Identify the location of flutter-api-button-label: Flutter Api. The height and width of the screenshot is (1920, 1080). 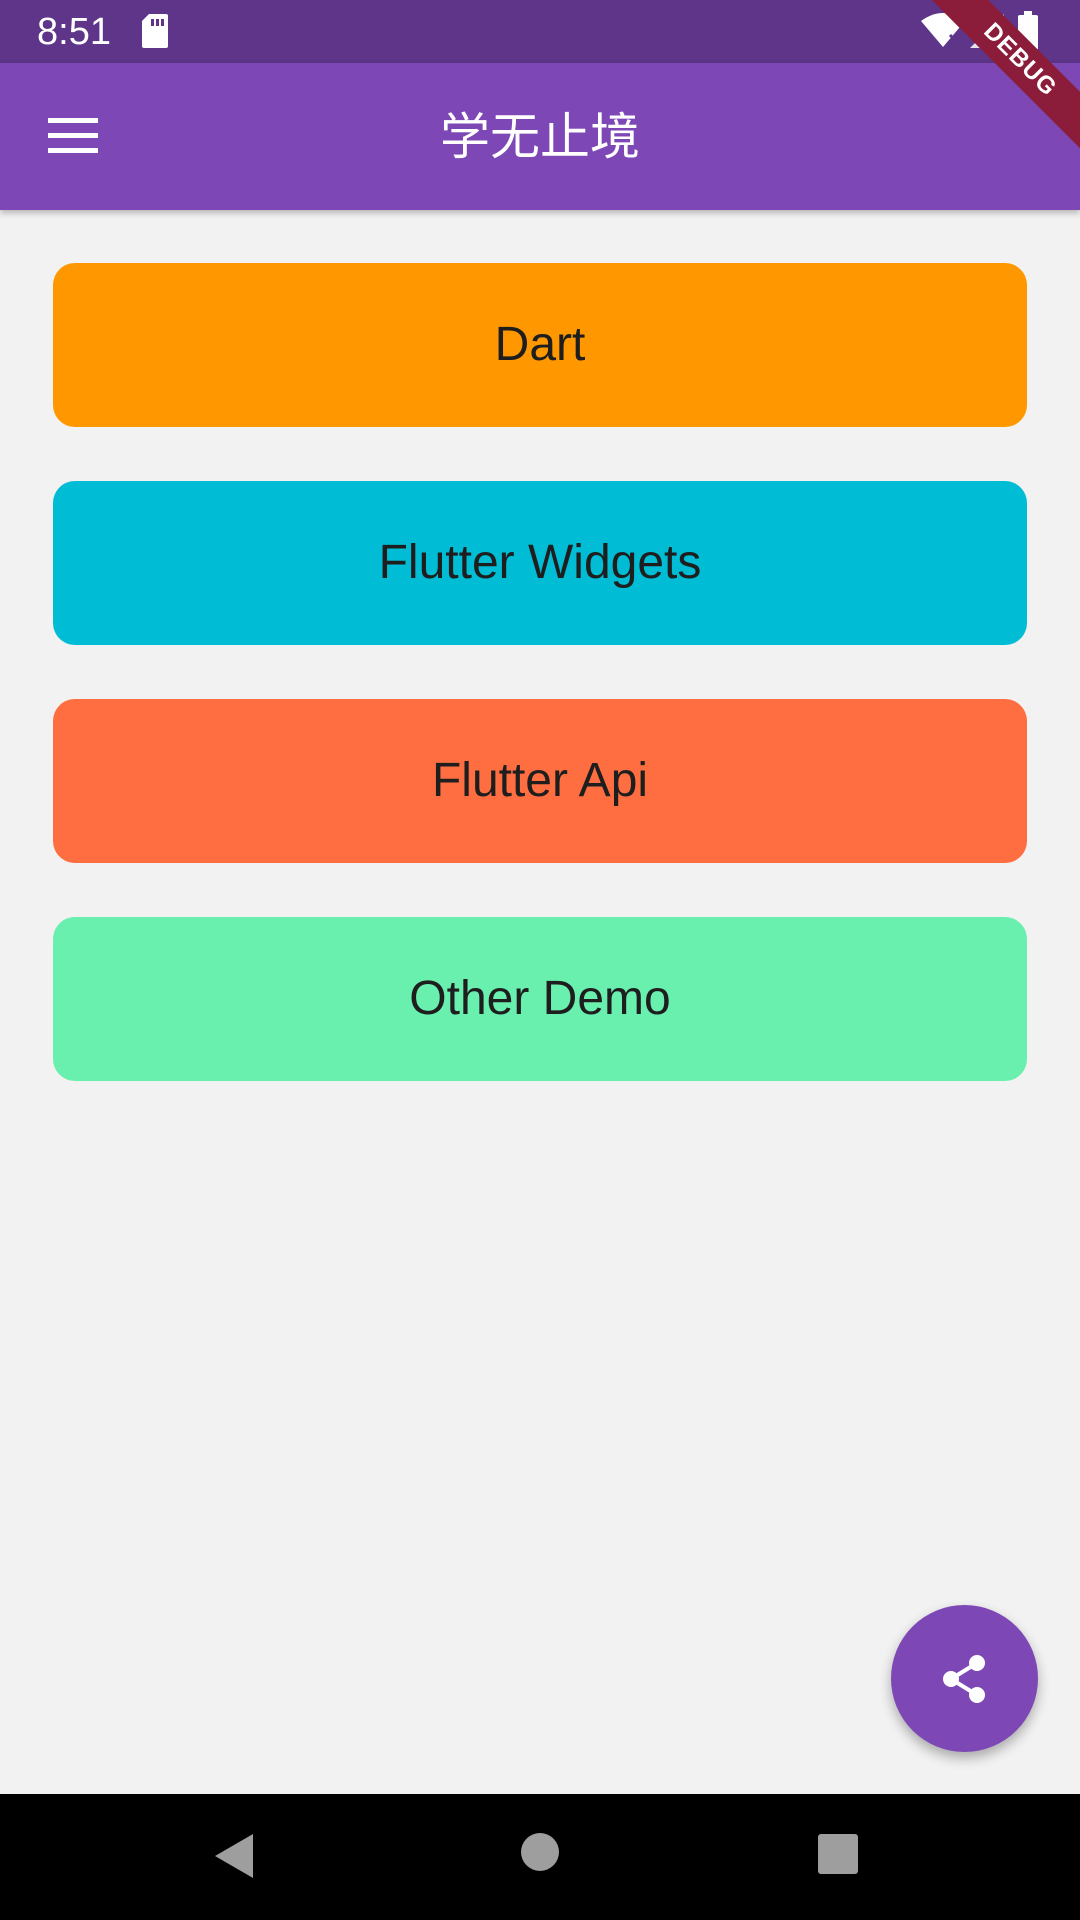
(540, 780).